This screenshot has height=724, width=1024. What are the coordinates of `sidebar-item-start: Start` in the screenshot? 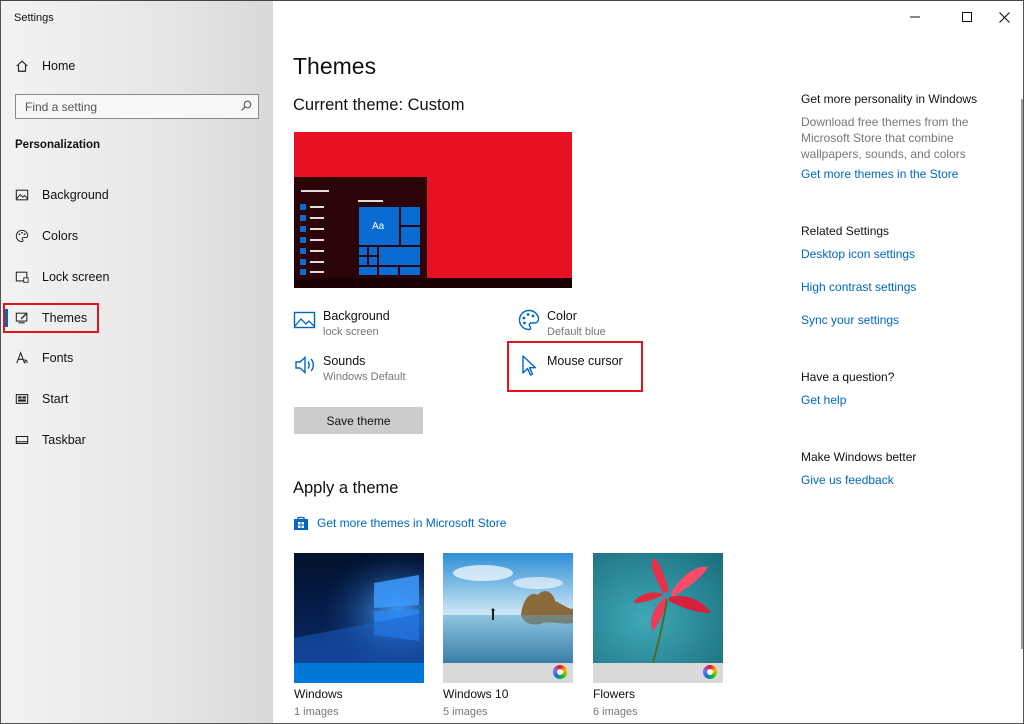 It's located at (137, 399).